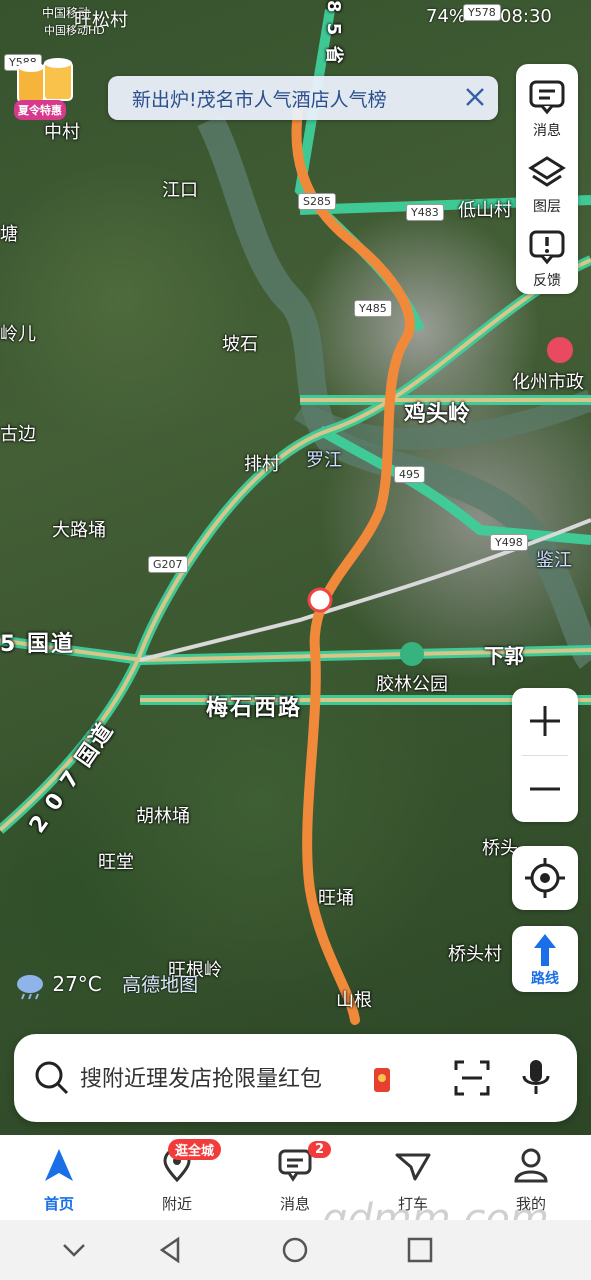 This screenshot has height=1280, width=591. Describe the element at coordinates (18, 434) in the screenshot. I see `map-label: 古边` at that location.